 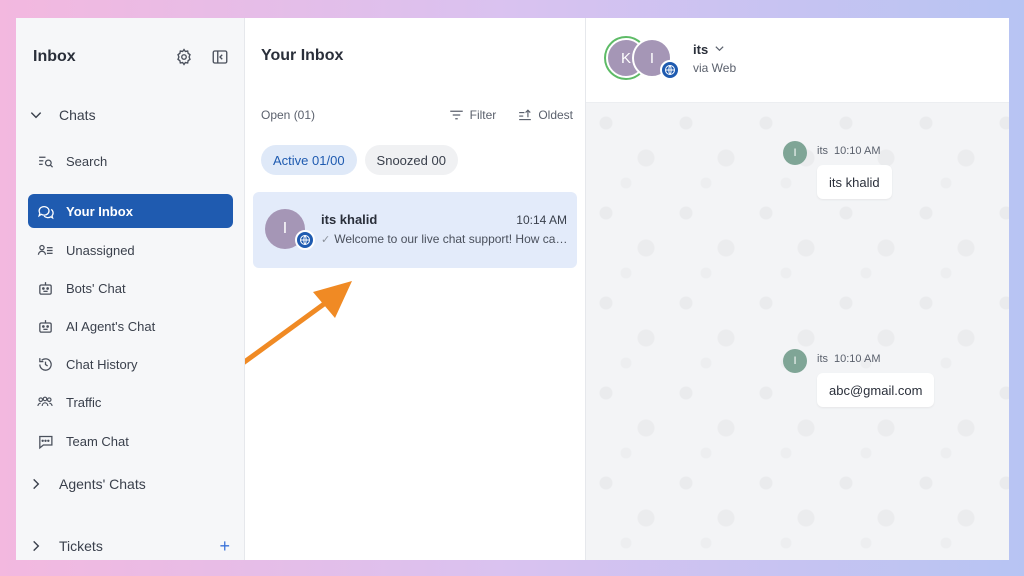 I want to click on section-chats-label: Chats, so click(x=77, y=115).